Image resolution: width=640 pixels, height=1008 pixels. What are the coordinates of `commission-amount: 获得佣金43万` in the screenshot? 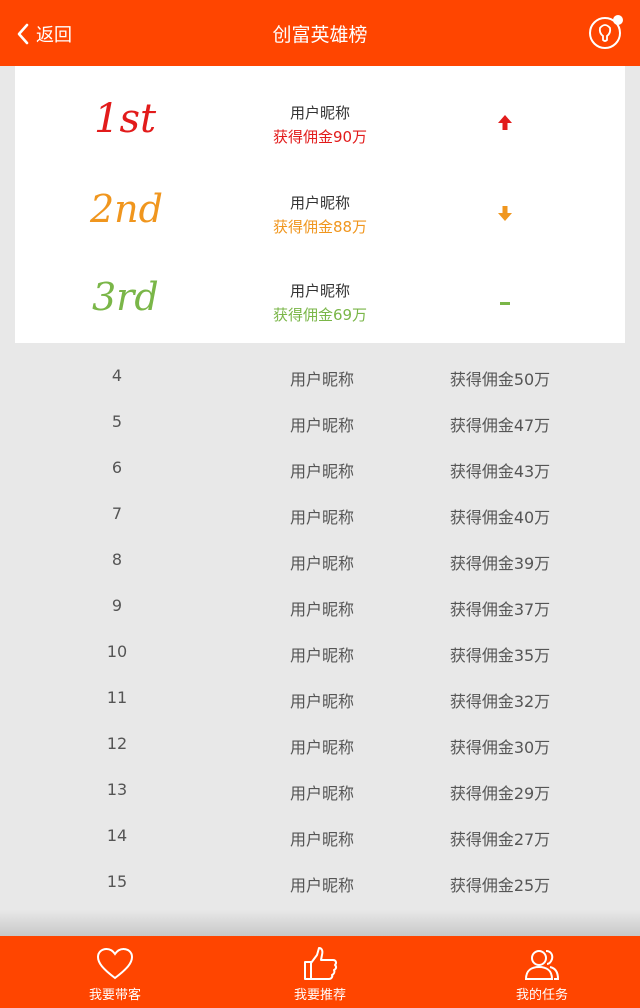 It's located at (500, 471).